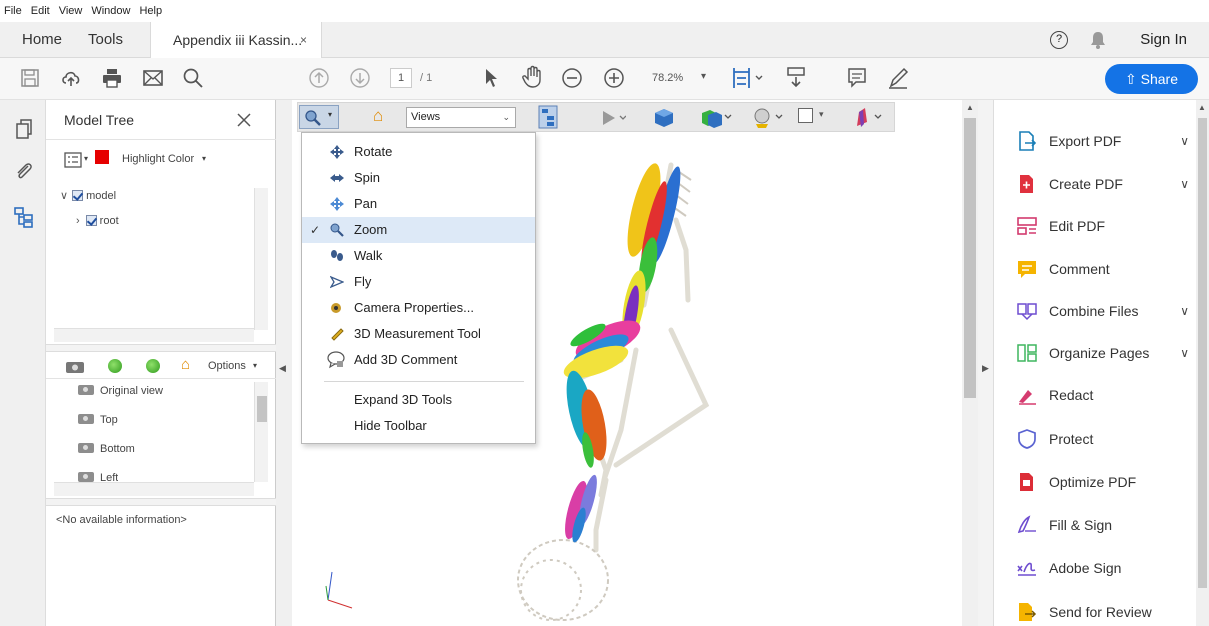  Describe the element at coordinates (1107, 311) in the screenshot. I see `tool-combine-files: Combine Files ∨` at that location.